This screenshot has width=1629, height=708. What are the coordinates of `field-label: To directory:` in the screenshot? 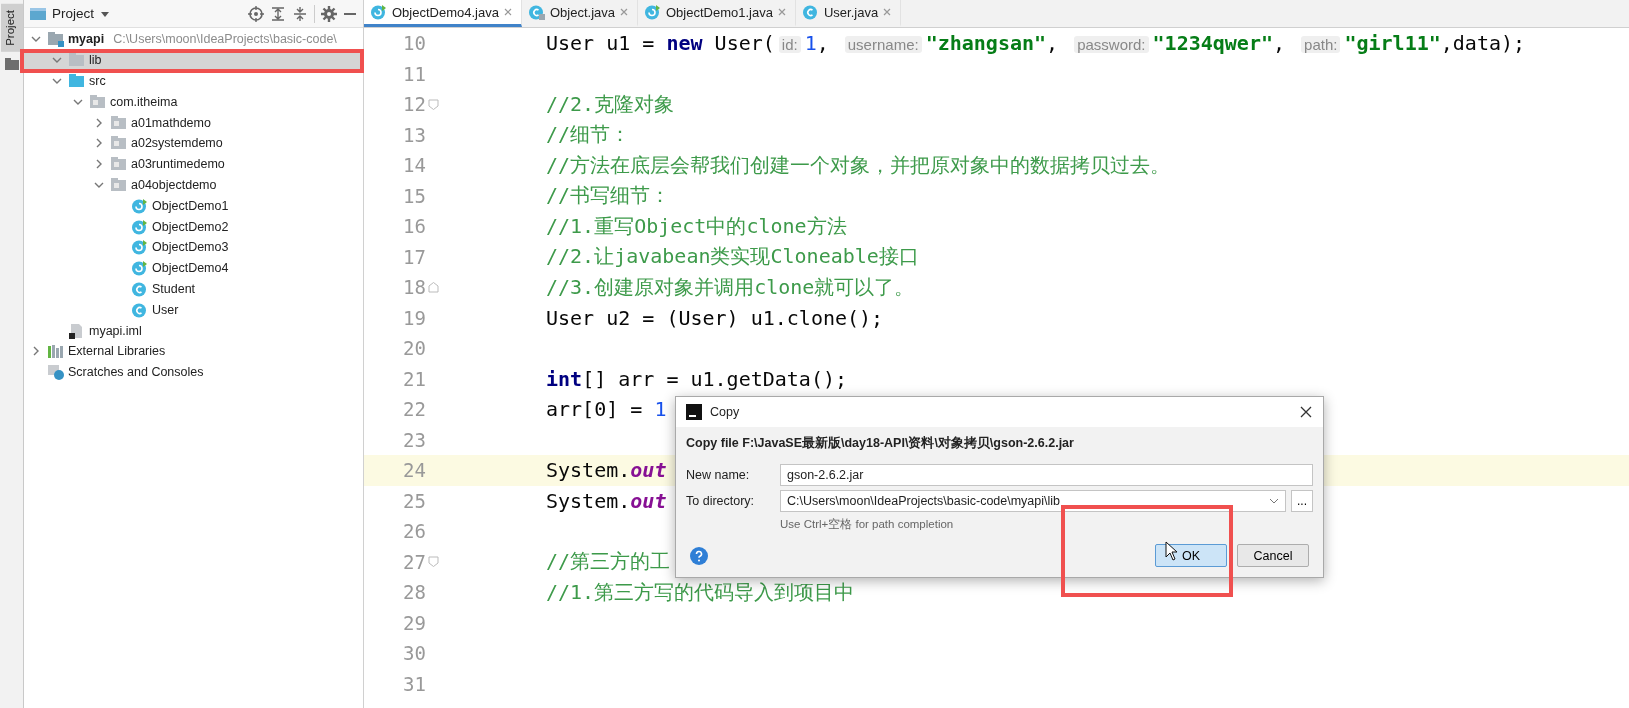 It's located at (721, 501).